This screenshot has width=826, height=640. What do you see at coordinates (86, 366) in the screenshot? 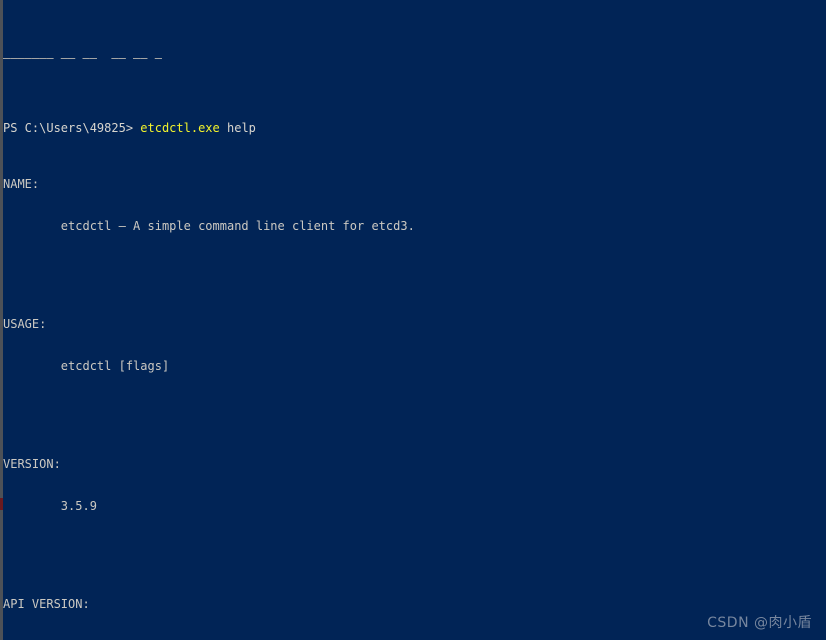
I see `usage-section-body: etcdctl [flags]` at bounding box center [86, 366].